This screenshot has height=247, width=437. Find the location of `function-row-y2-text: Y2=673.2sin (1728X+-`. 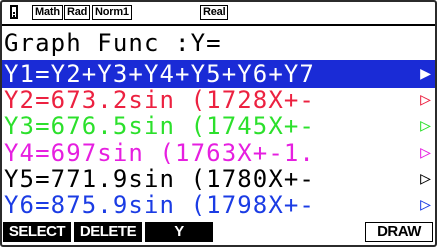

function-row-y2-text: Y2=673.2sin (1728X+- is located at coordinates (159, 100).